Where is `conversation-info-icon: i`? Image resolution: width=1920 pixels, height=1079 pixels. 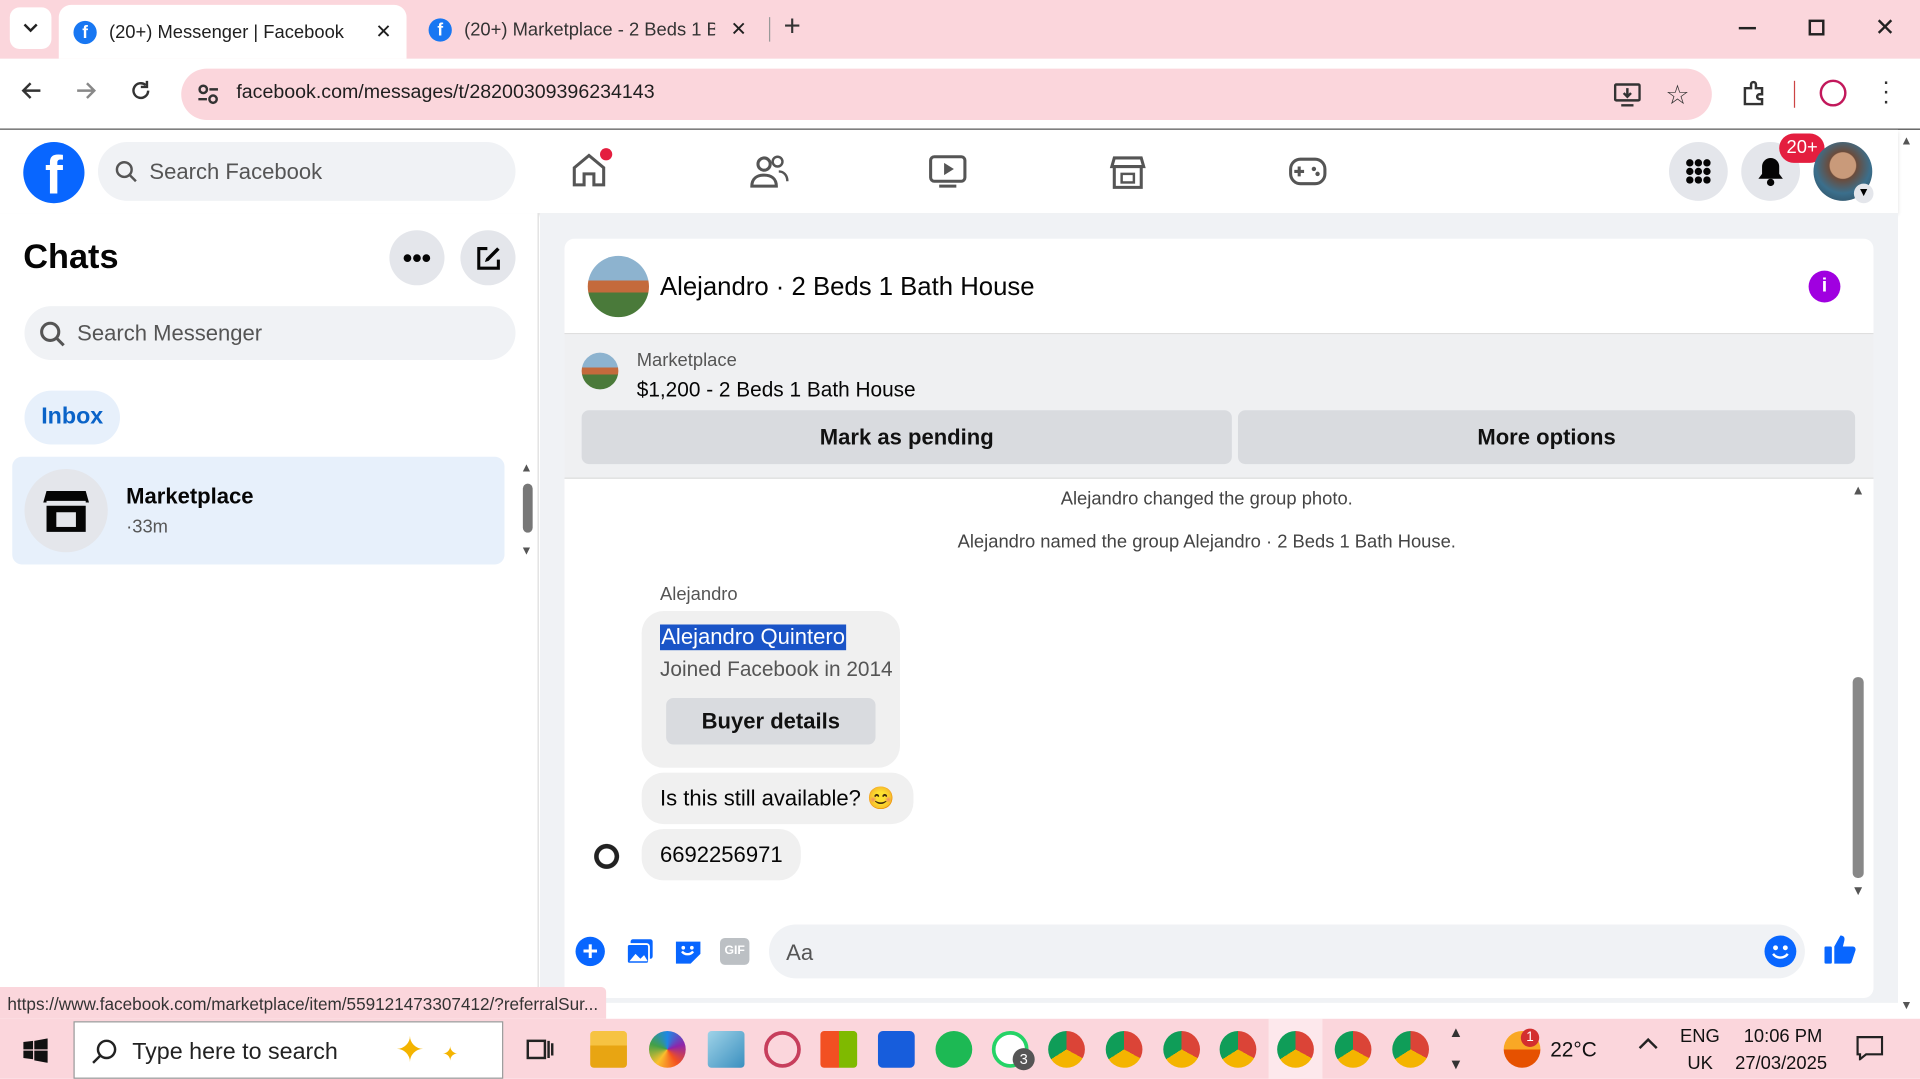
conversation-info-icon: i is located at coordinates (1824, 286).